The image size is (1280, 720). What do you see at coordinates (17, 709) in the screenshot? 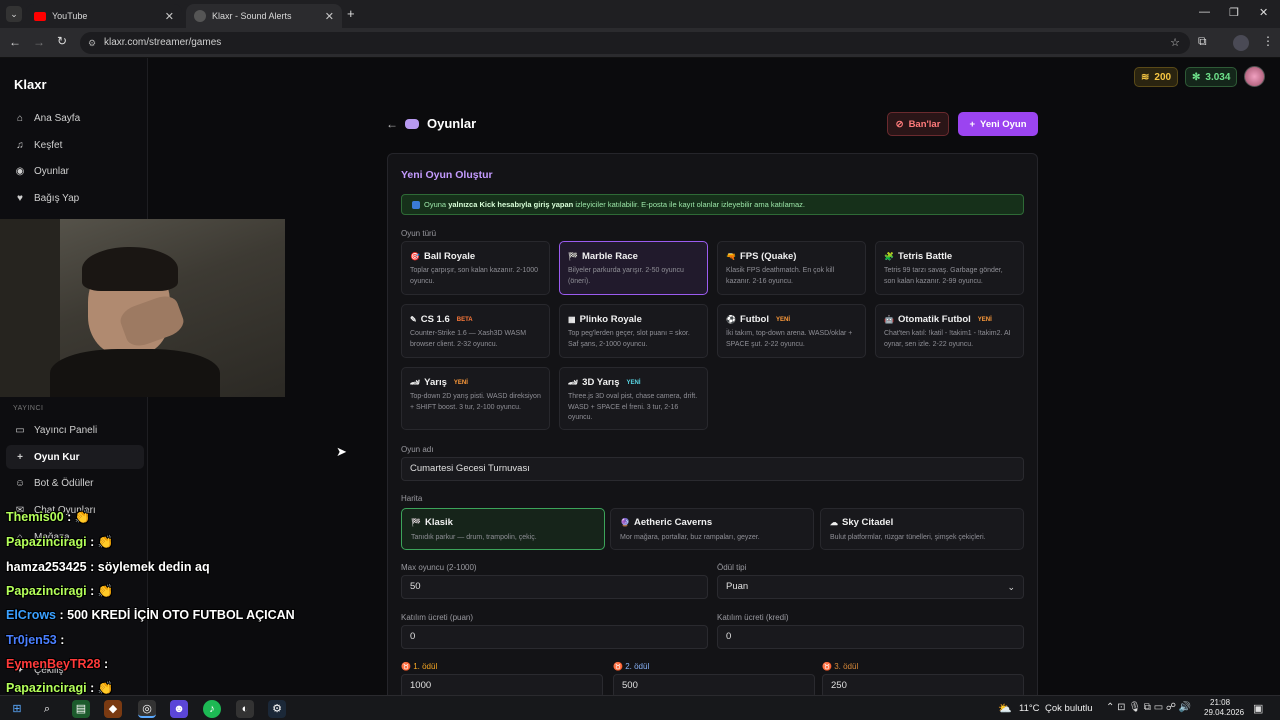
I see `windows-start-icon: ⊞` at bounding box center [17, 709].